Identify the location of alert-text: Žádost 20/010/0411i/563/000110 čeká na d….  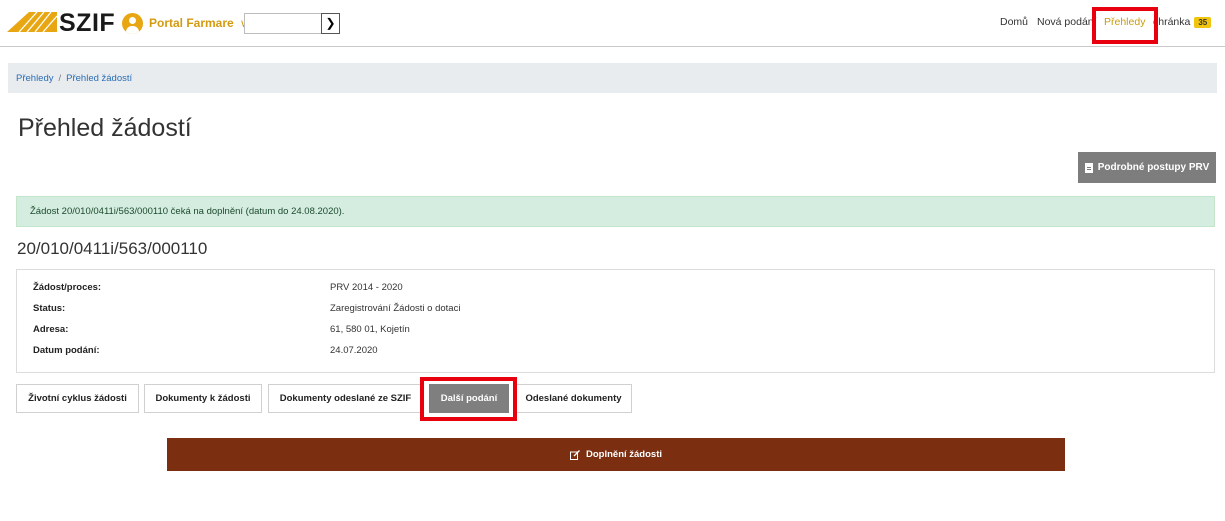
(187, 211).